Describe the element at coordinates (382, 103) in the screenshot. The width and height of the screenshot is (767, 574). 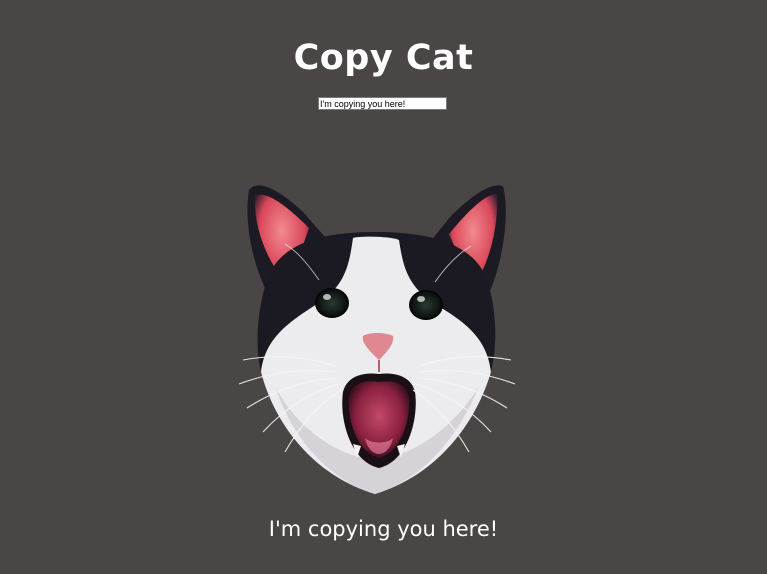
I see `copy-text-input` at that location.